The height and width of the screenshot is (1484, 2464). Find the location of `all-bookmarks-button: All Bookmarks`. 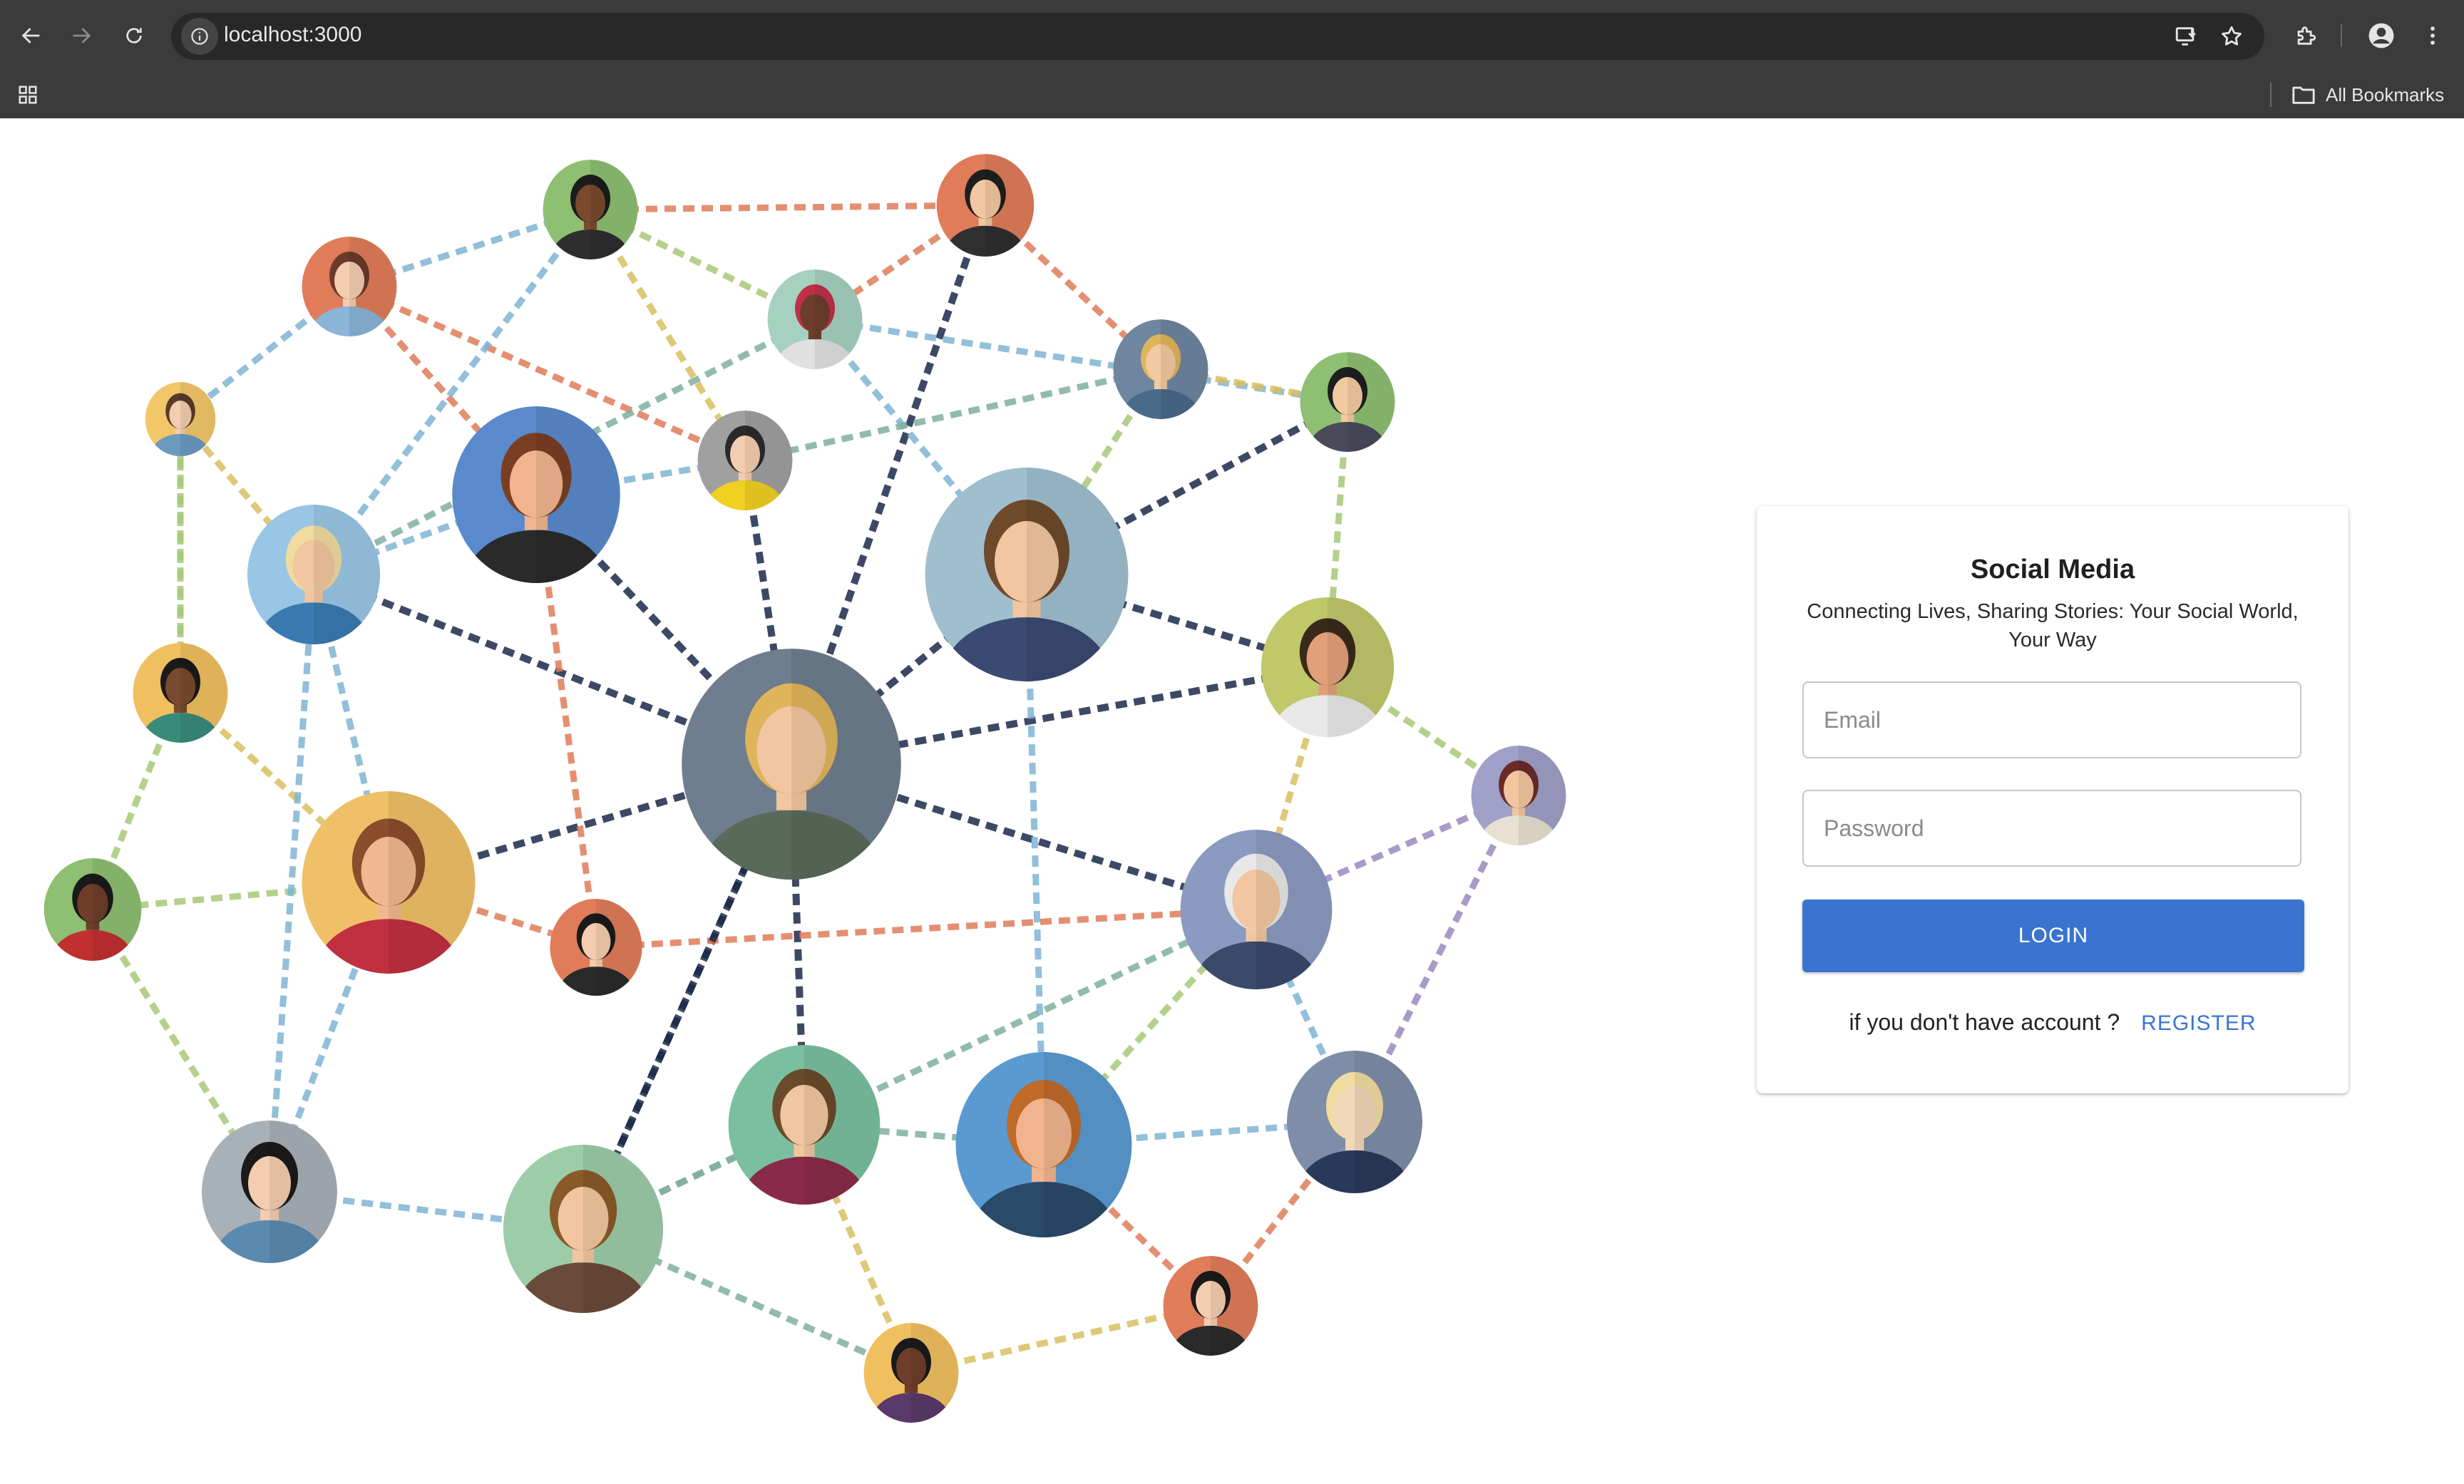

all-bookmarks-button: All Bookmarks is located at coordinates (2367, 94).